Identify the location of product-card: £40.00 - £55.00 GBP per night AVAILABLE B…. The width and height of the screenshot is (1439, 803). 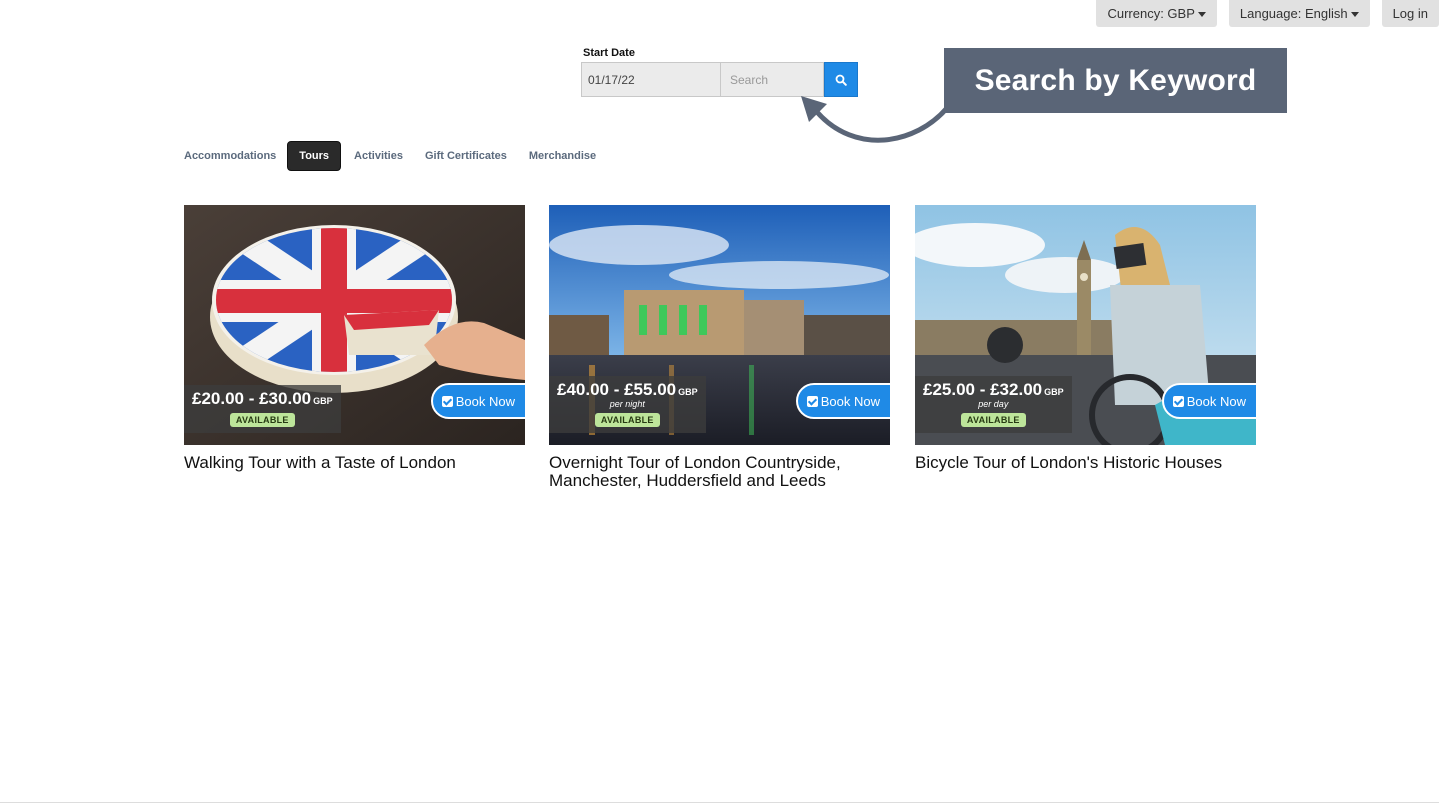
(719, 347).